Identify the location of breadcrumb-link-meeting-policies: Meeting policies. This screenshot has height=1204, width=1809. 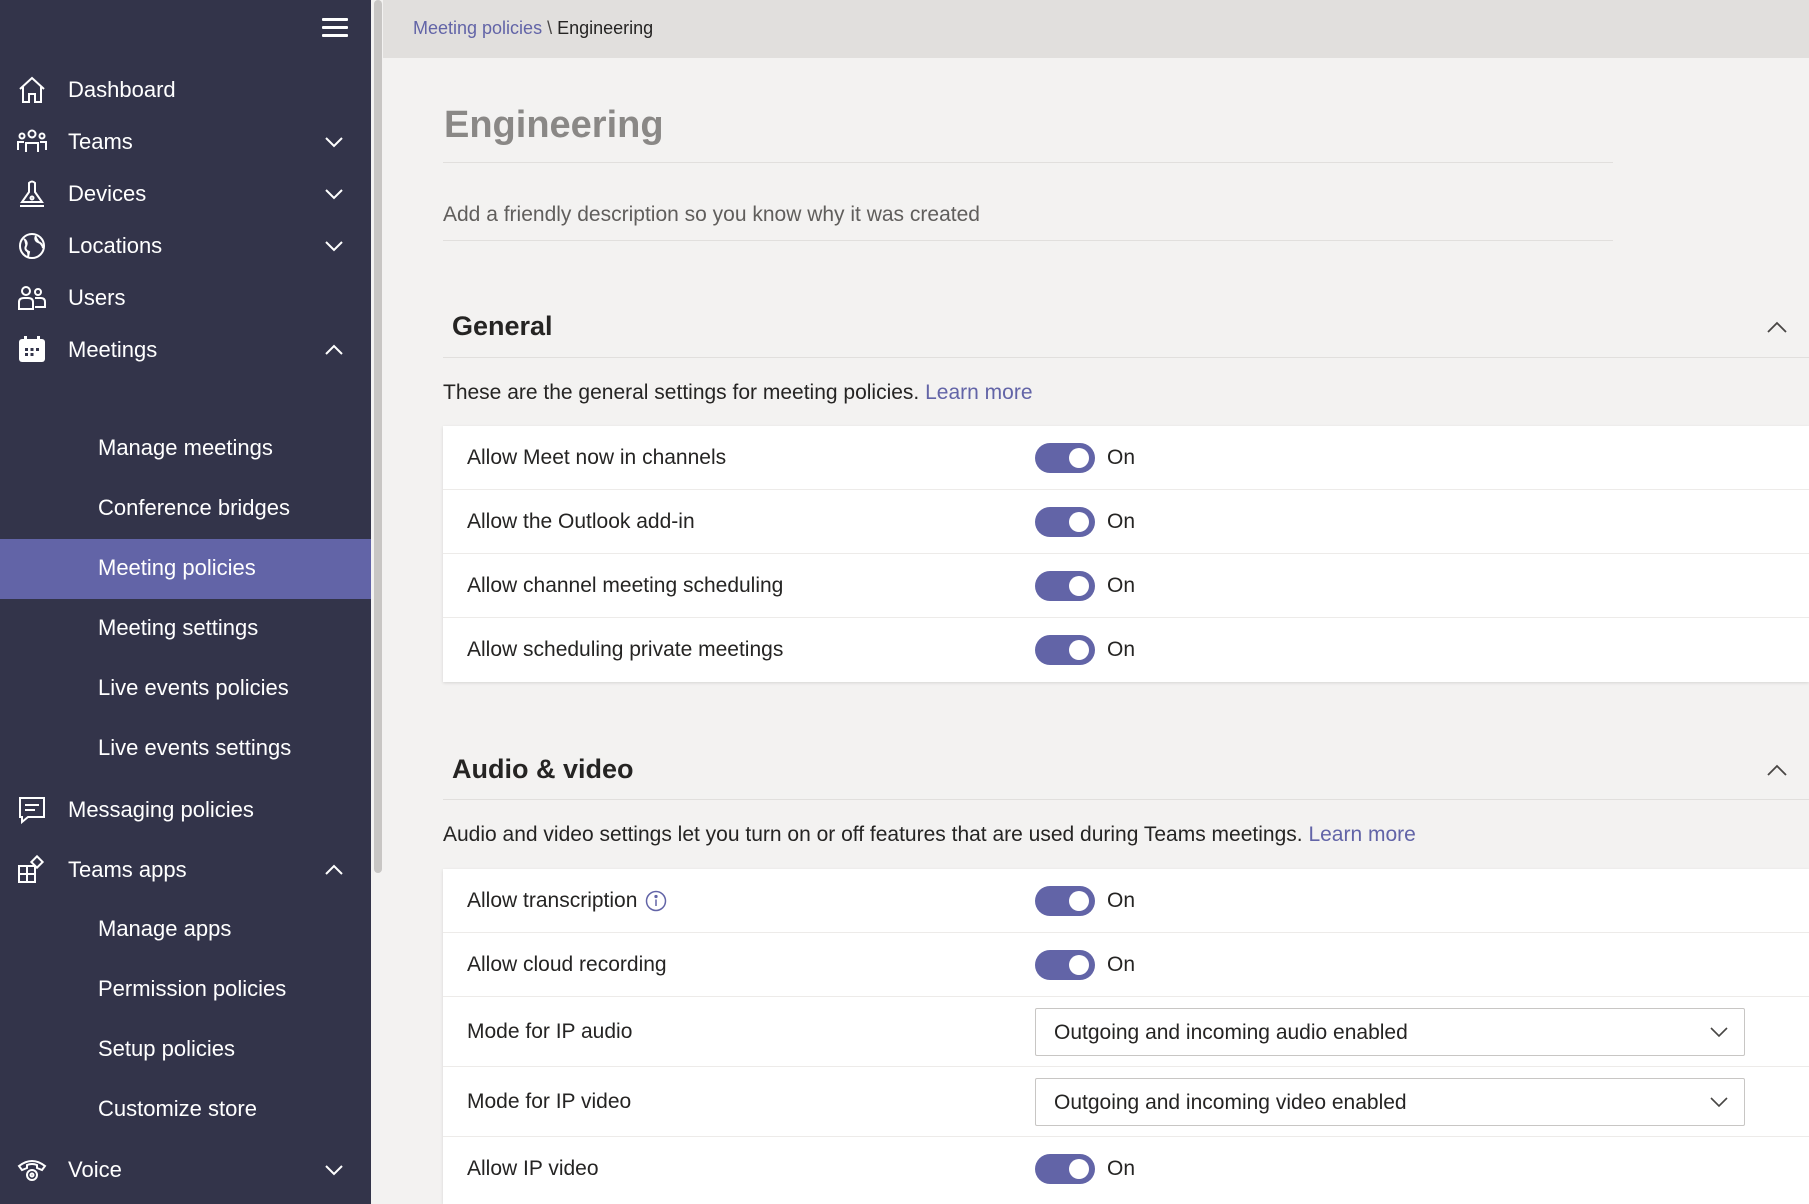
(477, 28).